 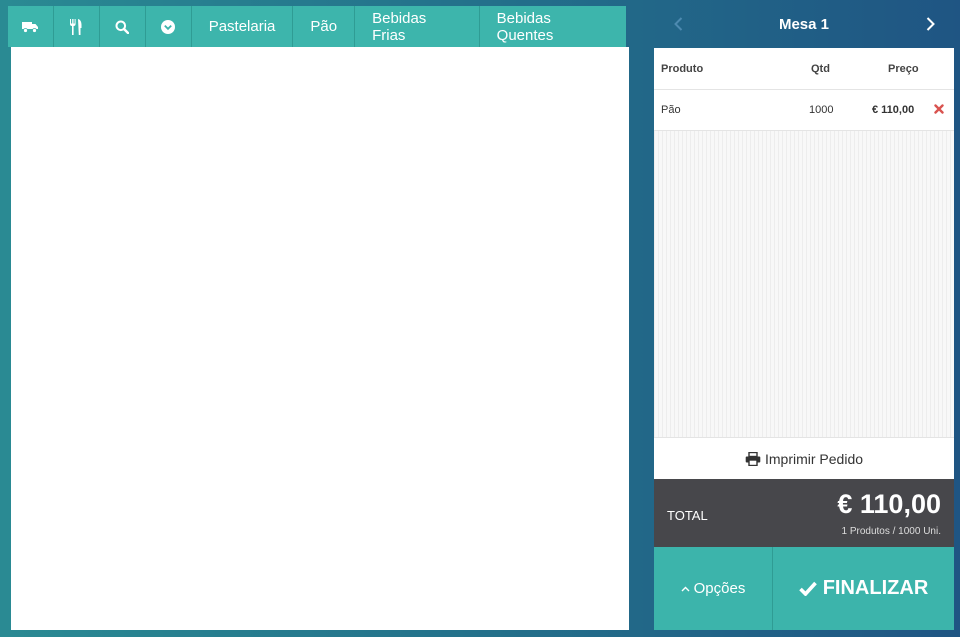 I want to click on print-order-button: Imprimir Pedido, so click(x=804, y=458).